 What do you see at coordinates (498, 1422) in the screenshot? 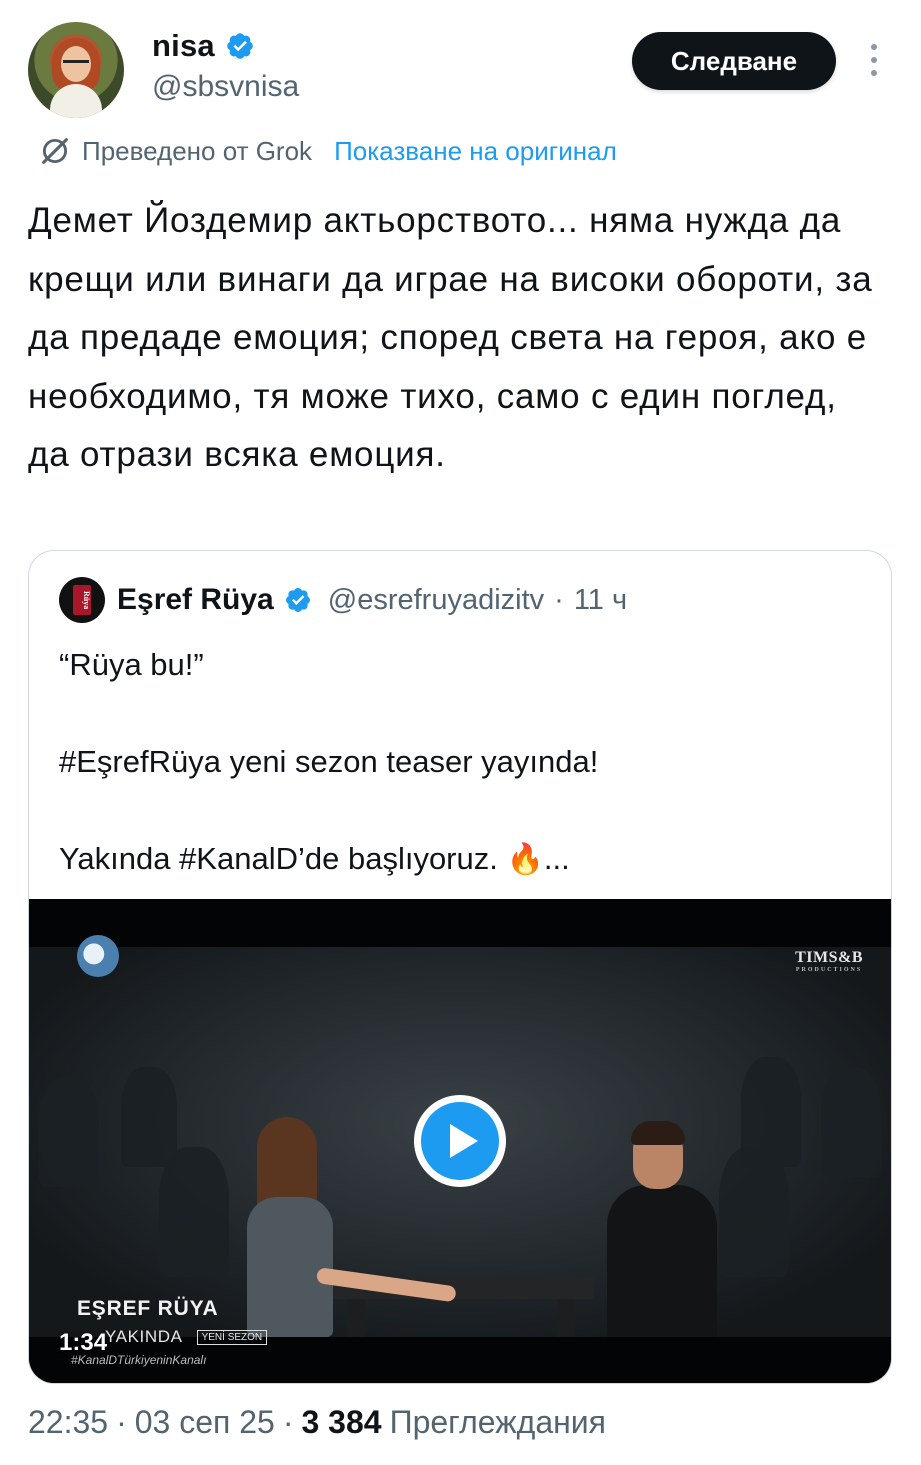
I see `views-label: Преглеждания` at bounding box center [498, 1422].